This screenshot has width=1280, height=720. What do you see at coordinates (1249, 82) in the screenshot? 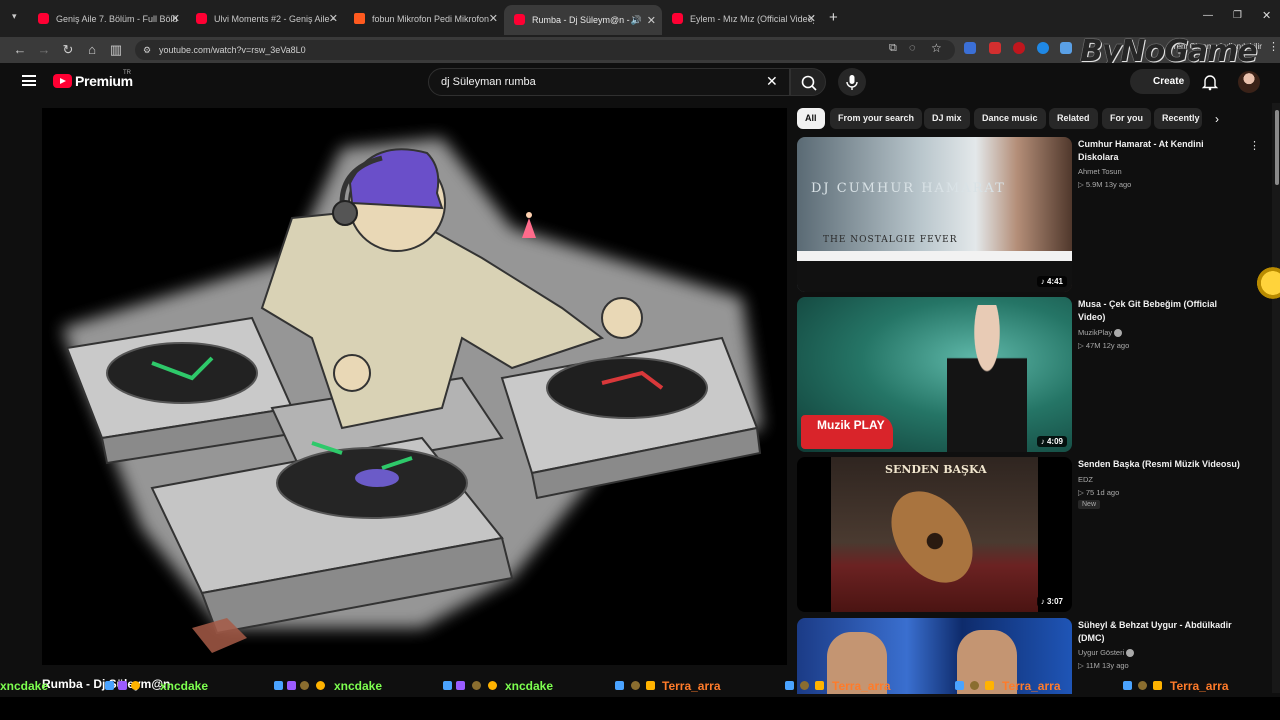
I see `avatar` at bounding box center [1249, 82].